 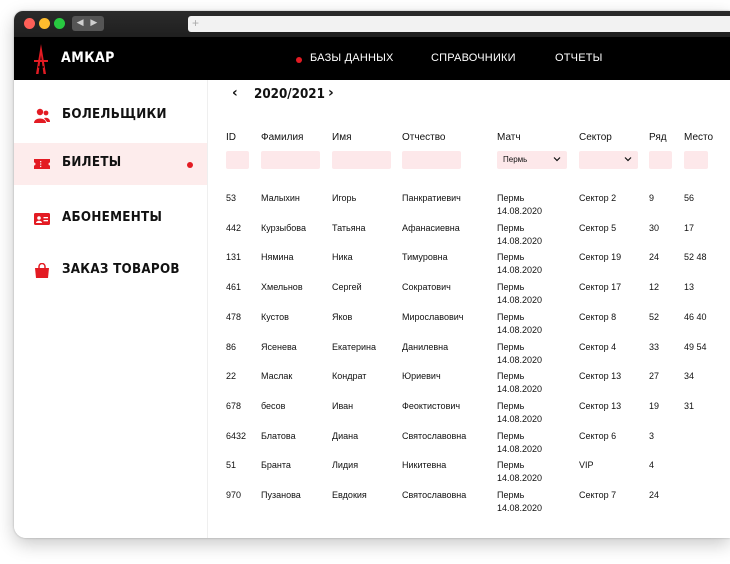 I want to click on cell-id: 6432, so click(x=236, y=436).